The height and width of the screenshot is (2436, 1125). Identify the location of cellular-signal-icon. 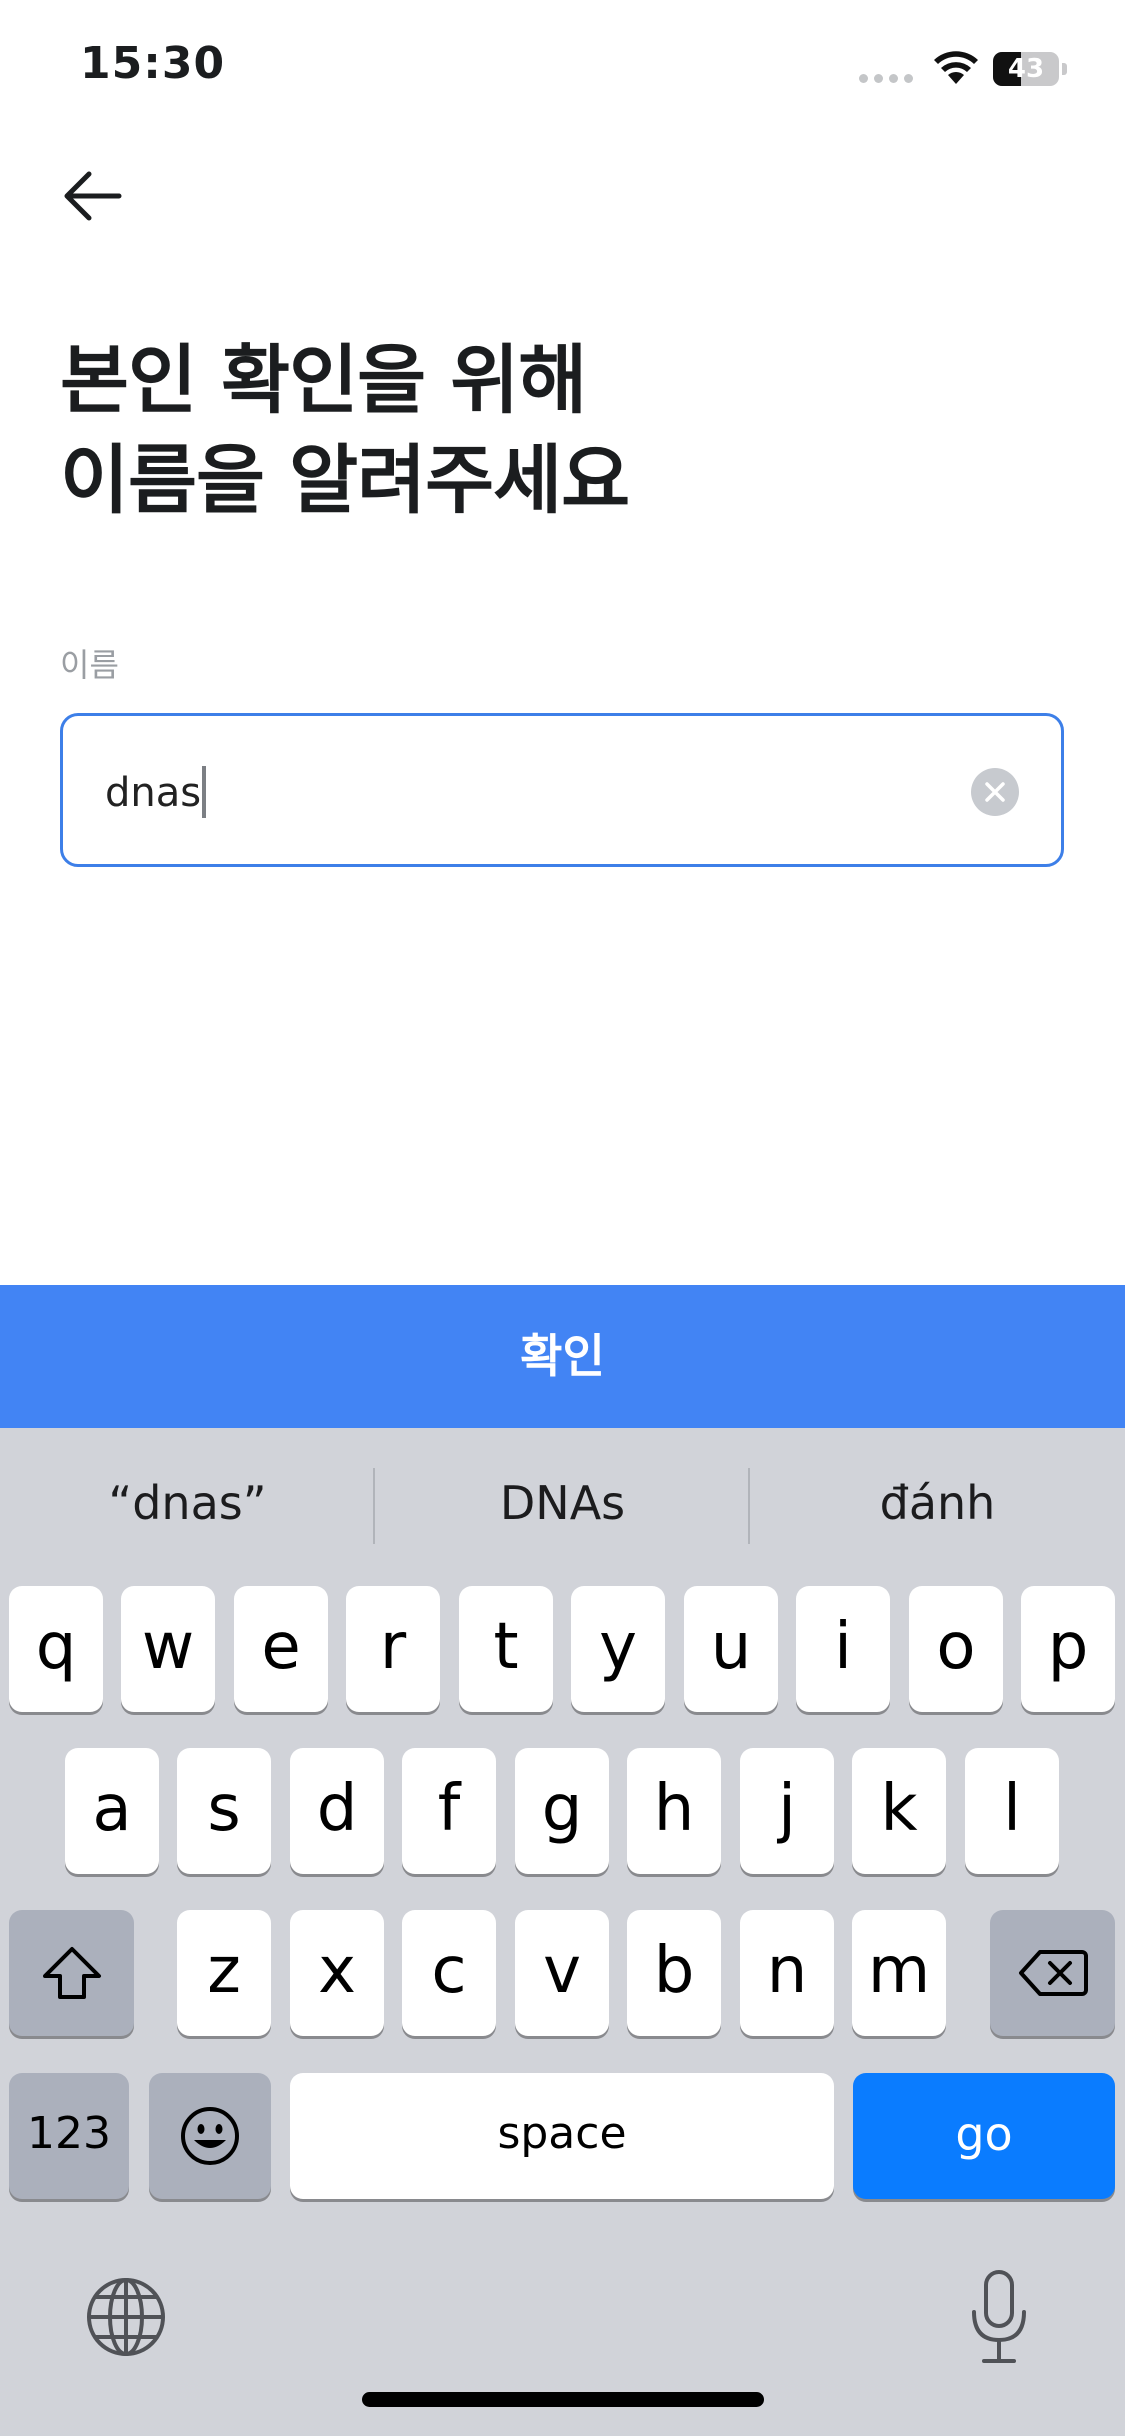
(887, 79).